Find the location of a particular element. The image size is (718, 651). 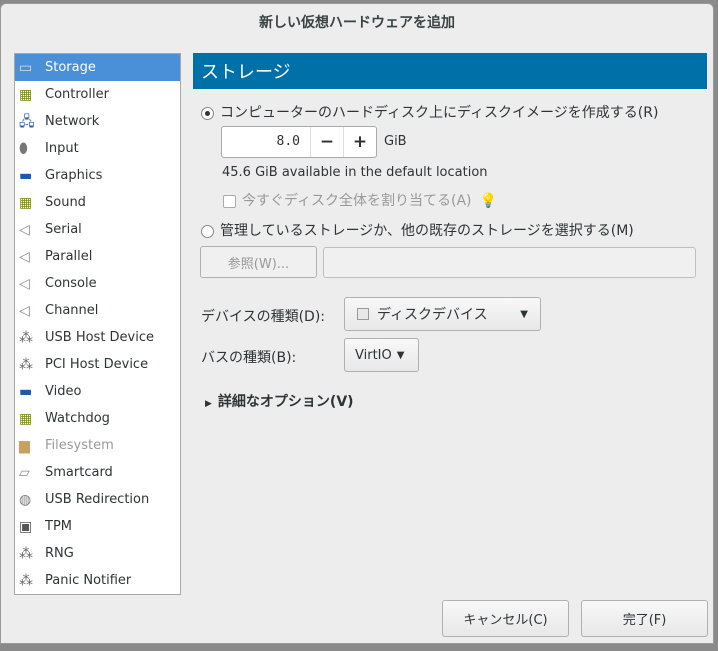

sidebar-item-label: Smartcard is located at coordinates (79, 472).